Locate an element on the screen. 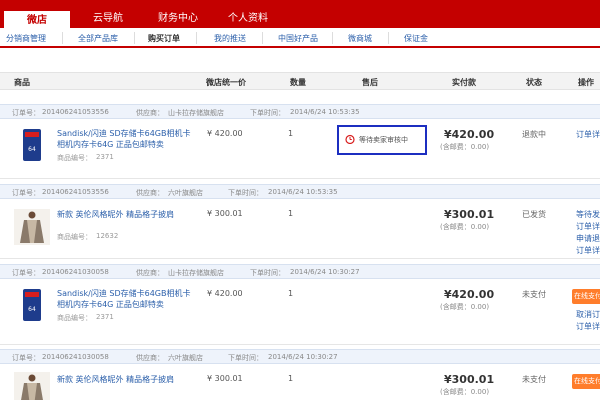 This screenshot has width=600, height=400. subnav-good-products: 中国好产品 is located at coordinates (298, 39).